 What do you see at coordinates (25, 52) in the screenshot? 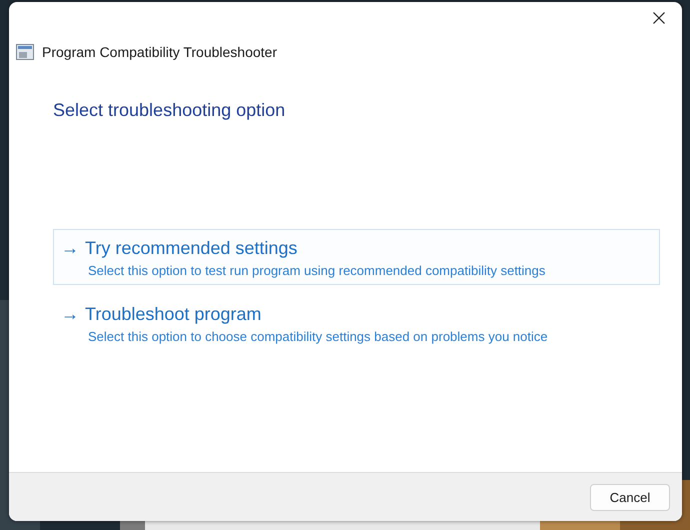
I see `app-icon` at bounding box center [25, 52].